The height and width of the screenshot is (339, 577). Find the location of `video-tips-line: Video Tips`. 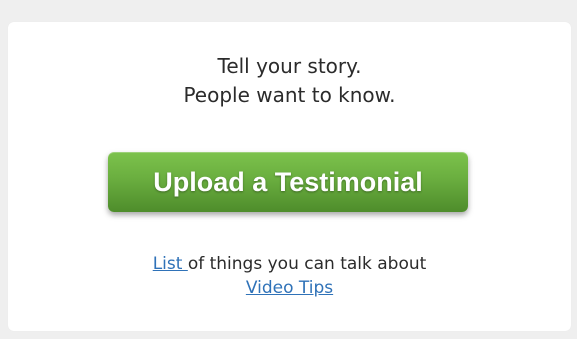

video-tips-line: Video Tips is located at coordinates (289, 288).